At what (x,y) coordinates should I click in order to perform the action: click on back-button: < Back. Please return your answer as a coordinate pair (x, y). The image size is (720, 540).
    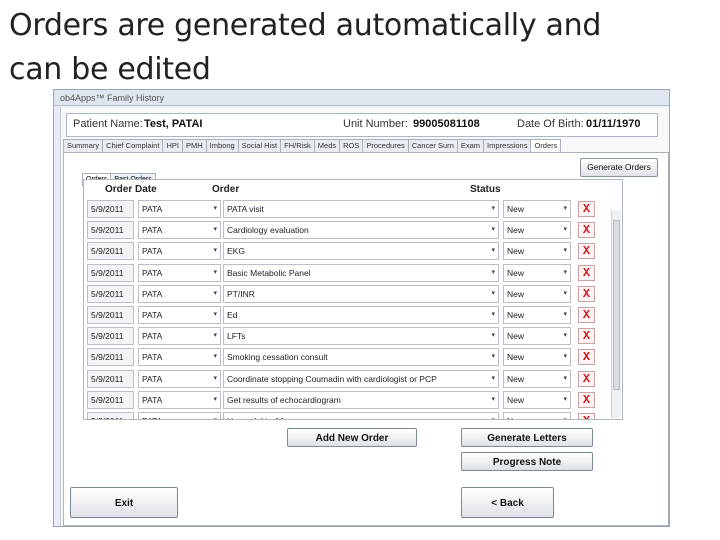
    Looking at the image, I should click on (507, 502).